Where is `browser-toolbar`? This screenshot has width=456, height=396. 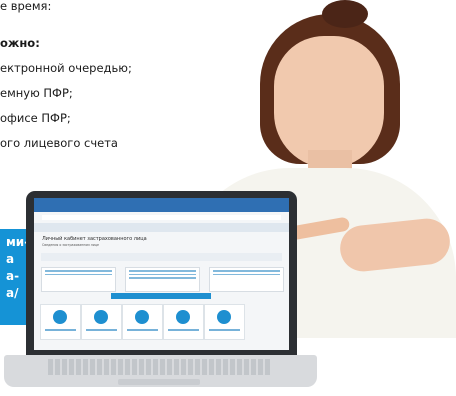 browser-toolbar is located at coordinates (161, 205).